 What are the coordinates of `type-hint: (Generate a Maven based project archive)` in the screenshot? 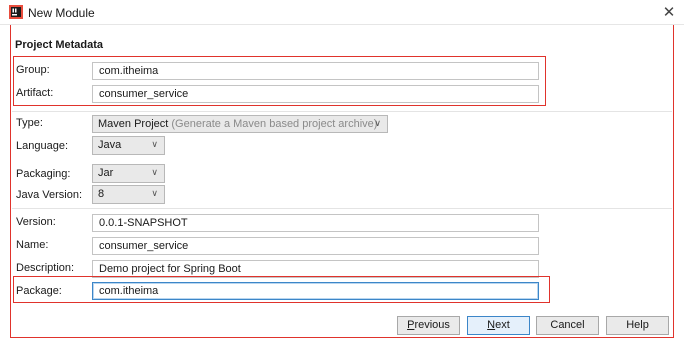 It's located at (274, 124).